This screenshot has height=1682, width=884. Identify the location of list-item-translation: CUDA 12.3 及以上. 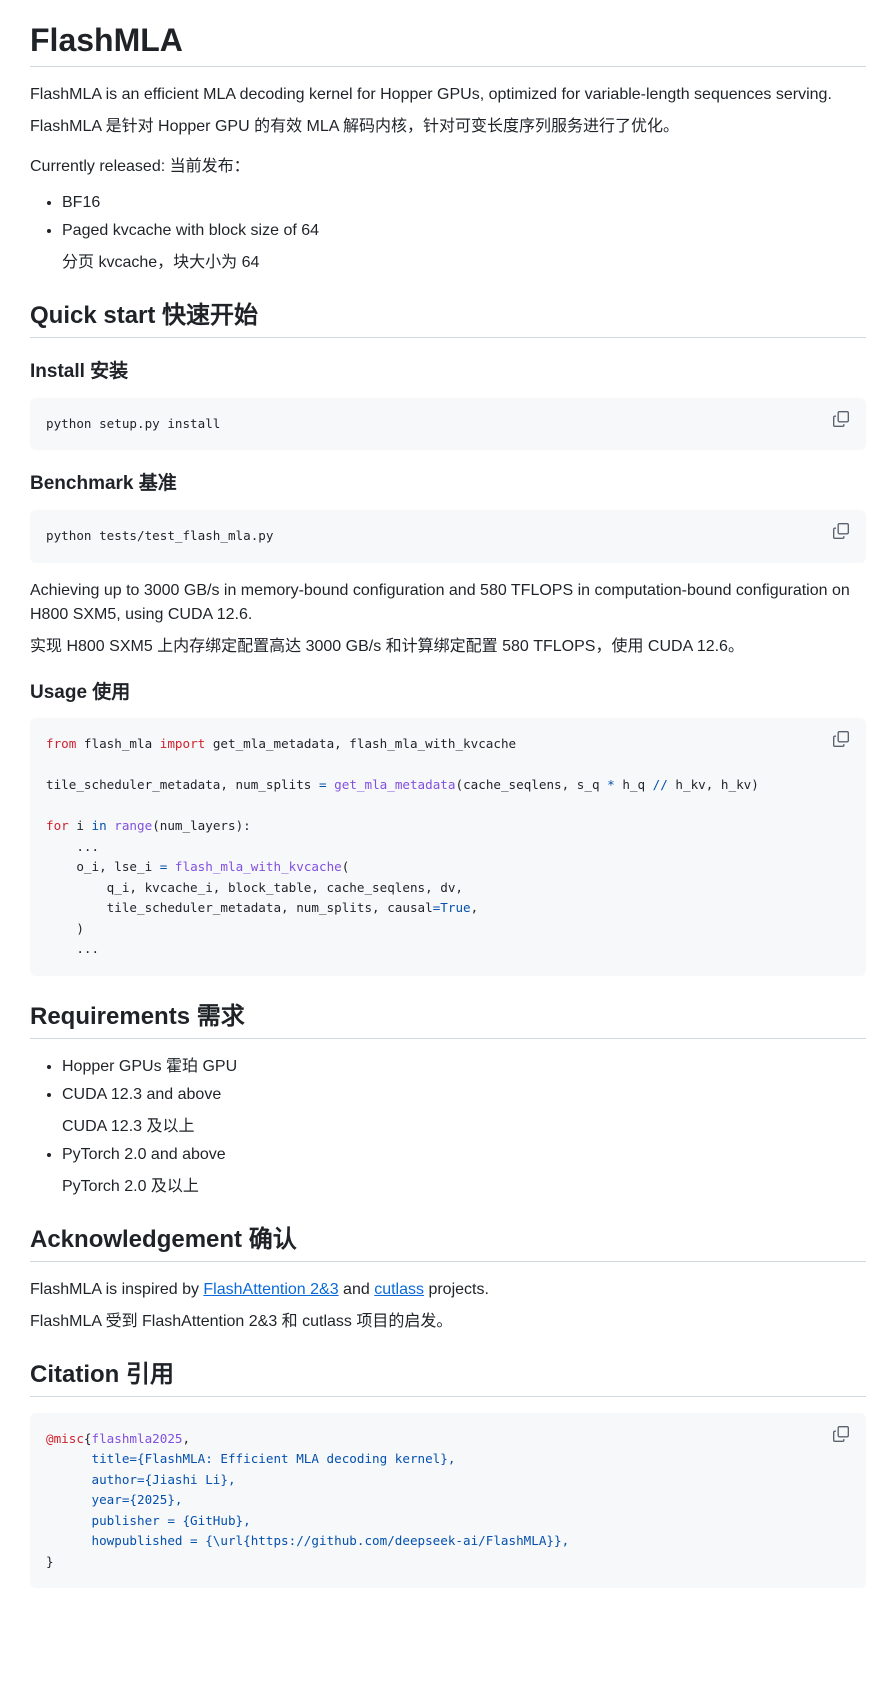
(128, 1126).